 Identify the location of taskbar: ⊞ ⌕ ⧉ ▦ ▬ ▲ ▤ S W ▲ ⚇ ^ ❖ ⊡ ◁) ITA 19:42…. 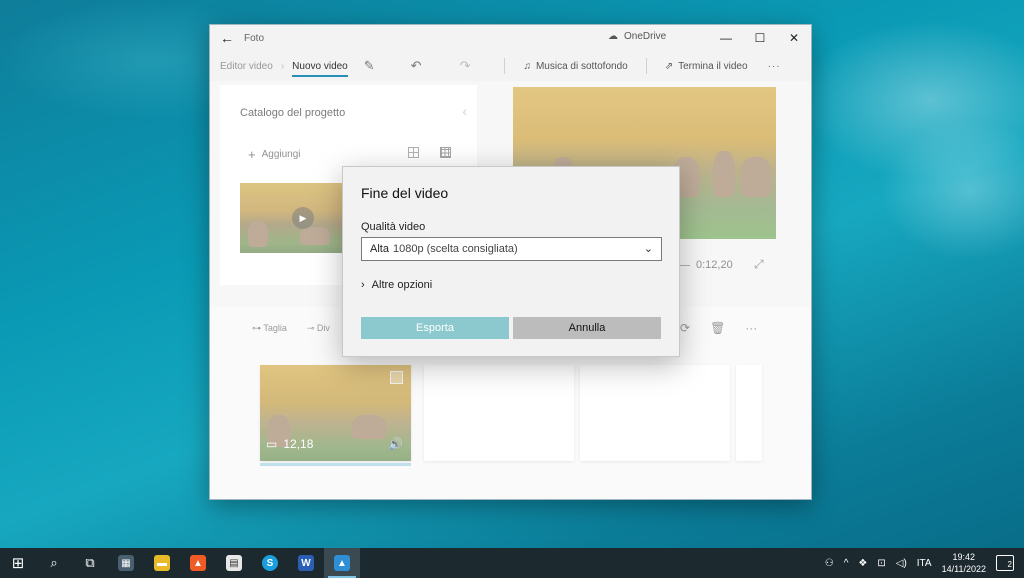
(512, 563).